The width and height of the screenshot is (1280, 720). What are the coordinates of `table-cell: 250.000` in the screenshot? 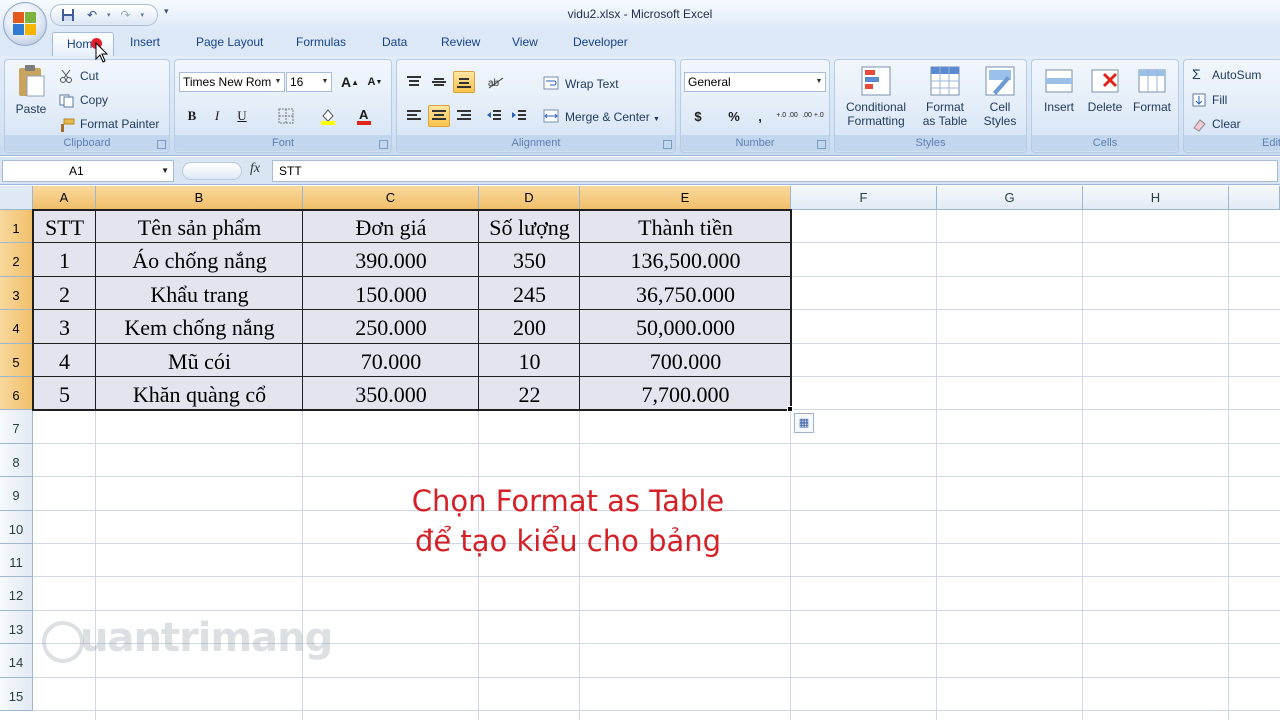 It's located at (391, 326).